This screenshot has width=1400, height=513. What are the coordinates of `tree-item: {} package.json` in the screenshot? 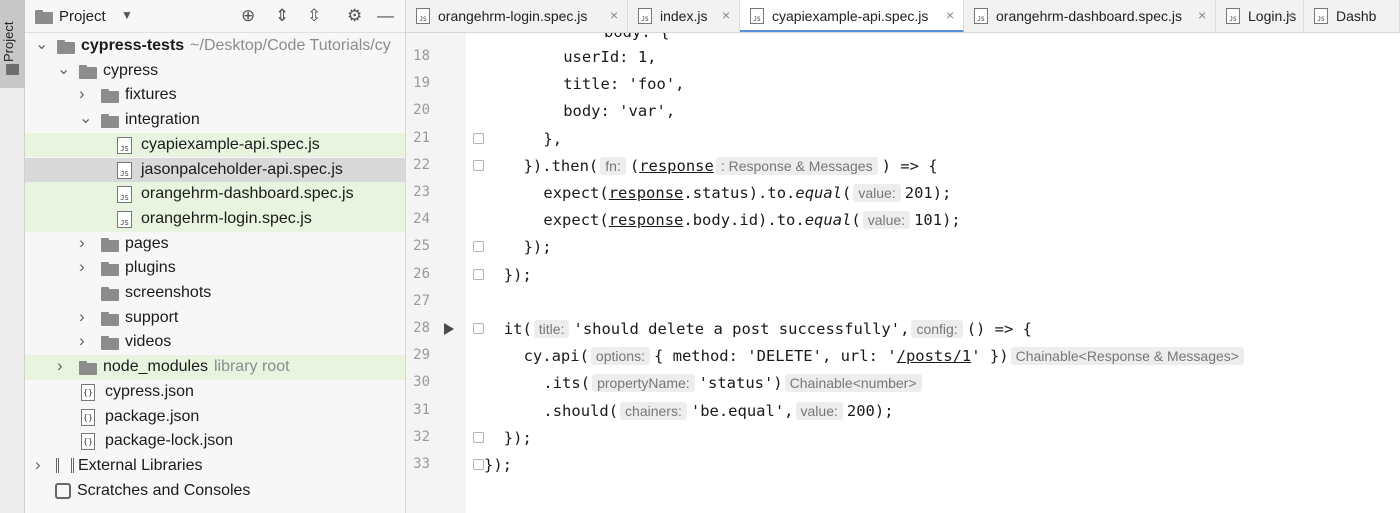 It's located at (215, 417).